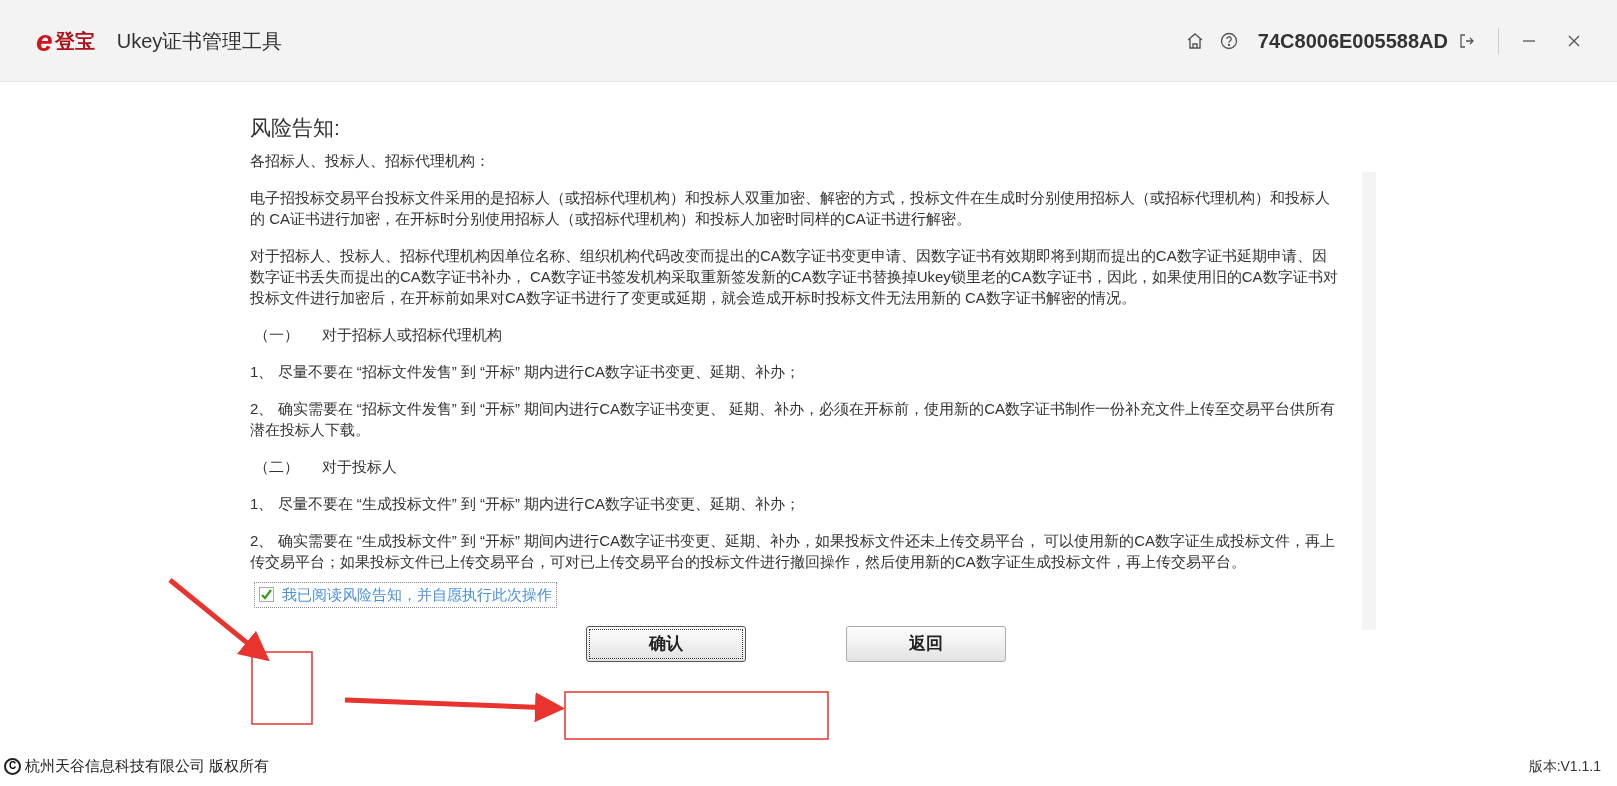  What do you see at coordinates (794, 276) in the screenshot?
I see `notice-paragraph: 对于招标人、投标人、招标代理机构因单位名称、组织机构代码改变而提出的CA数字证书变更申请、因数字证书有效期即将到期而提出的CA数字证书延期申请、因数字证书丢失而提出的CA数字证书补办， CA数字证书签发机构采取重新签发新的CA数字证书替换掉Ukey锁里老的CA数字证书，因此，如果使用旧的CA数字证书对投标文件进行加密后，在开标前如果对CA数字证书进行了变更或延期，就会造成开标时投标文件无法用新的 CA数字证书解密的情况。` at bounding box center [794, 276].